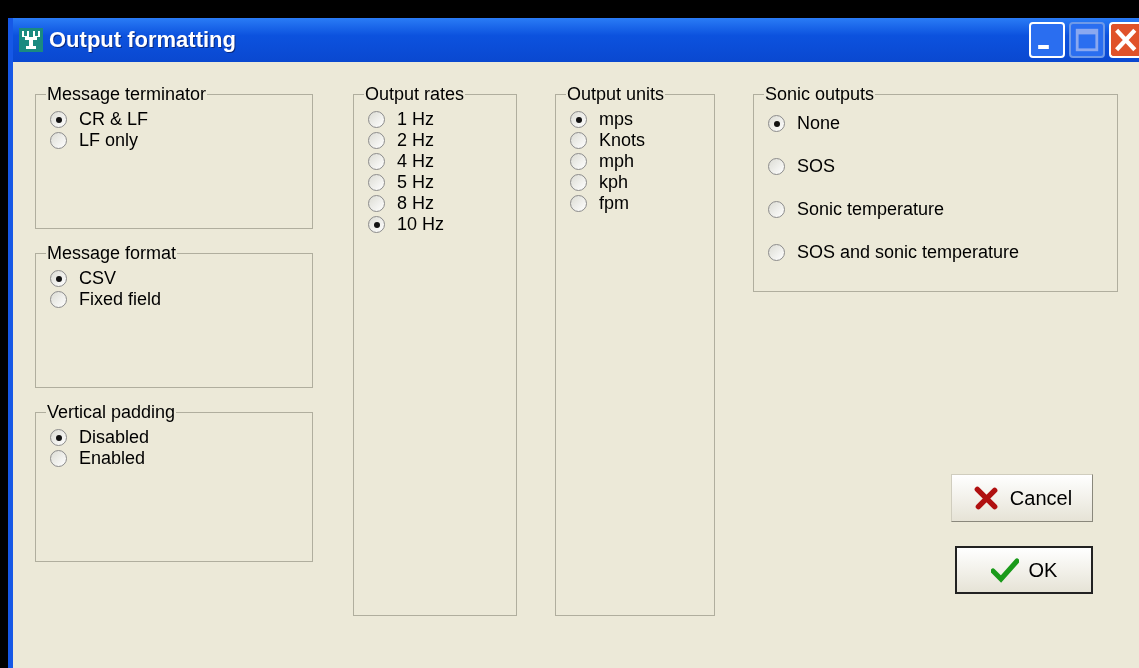 The height and width of the screenshot is (668, 1139). What do you see at coordinates (111, 412) in the screenshot?
I see `group-title: Vertical padding` at bounding box center [111, 412].